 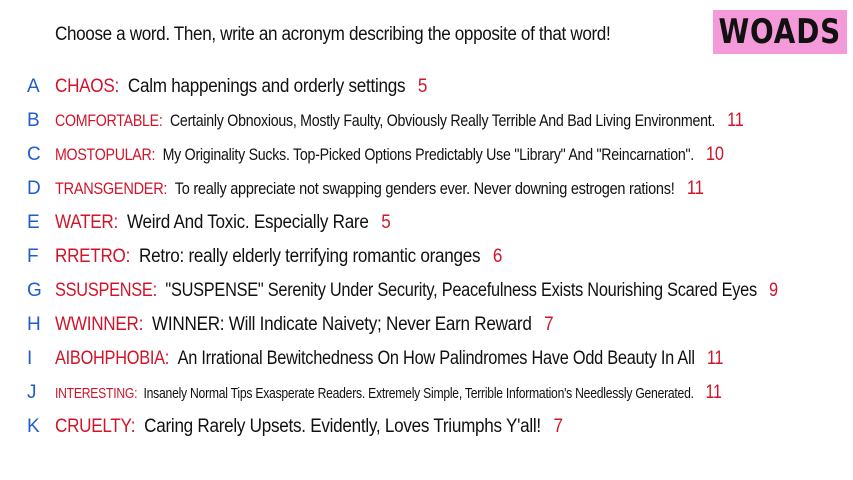 What do you see at coordinates (34, 324) in the screenshot?
I see `entry-letter: H` at bounding box center [34, 324].